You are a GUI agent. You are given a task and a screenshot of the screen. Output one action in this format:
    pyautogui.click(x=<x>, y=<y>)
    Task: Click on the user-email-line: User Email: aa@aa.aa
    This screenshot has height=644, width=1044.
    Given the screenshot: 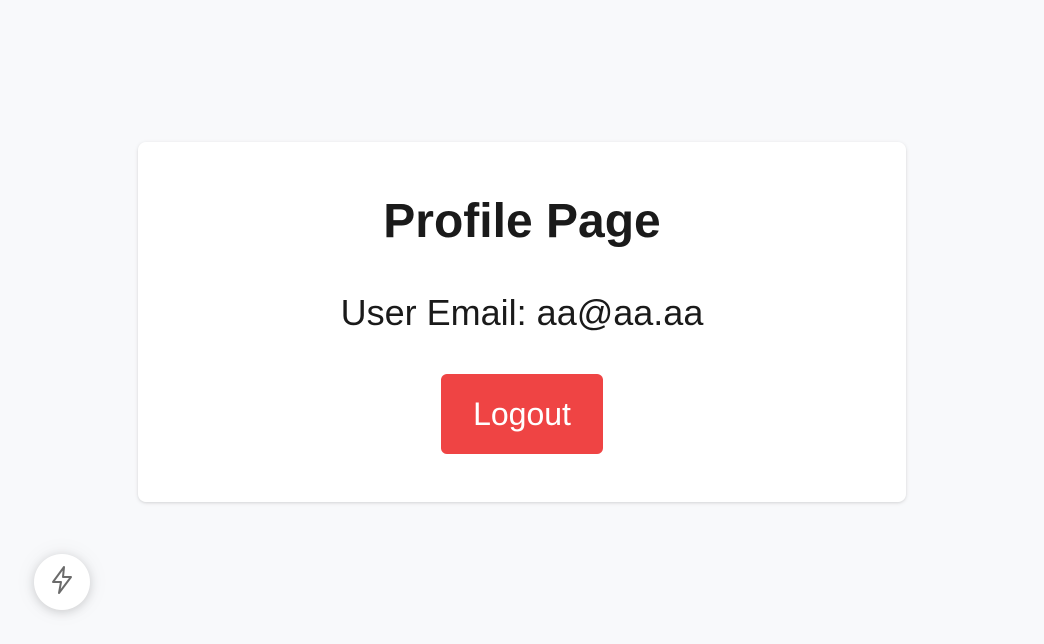 What is the action you would take?
    pyautogui.click(x=522, y=313)
    